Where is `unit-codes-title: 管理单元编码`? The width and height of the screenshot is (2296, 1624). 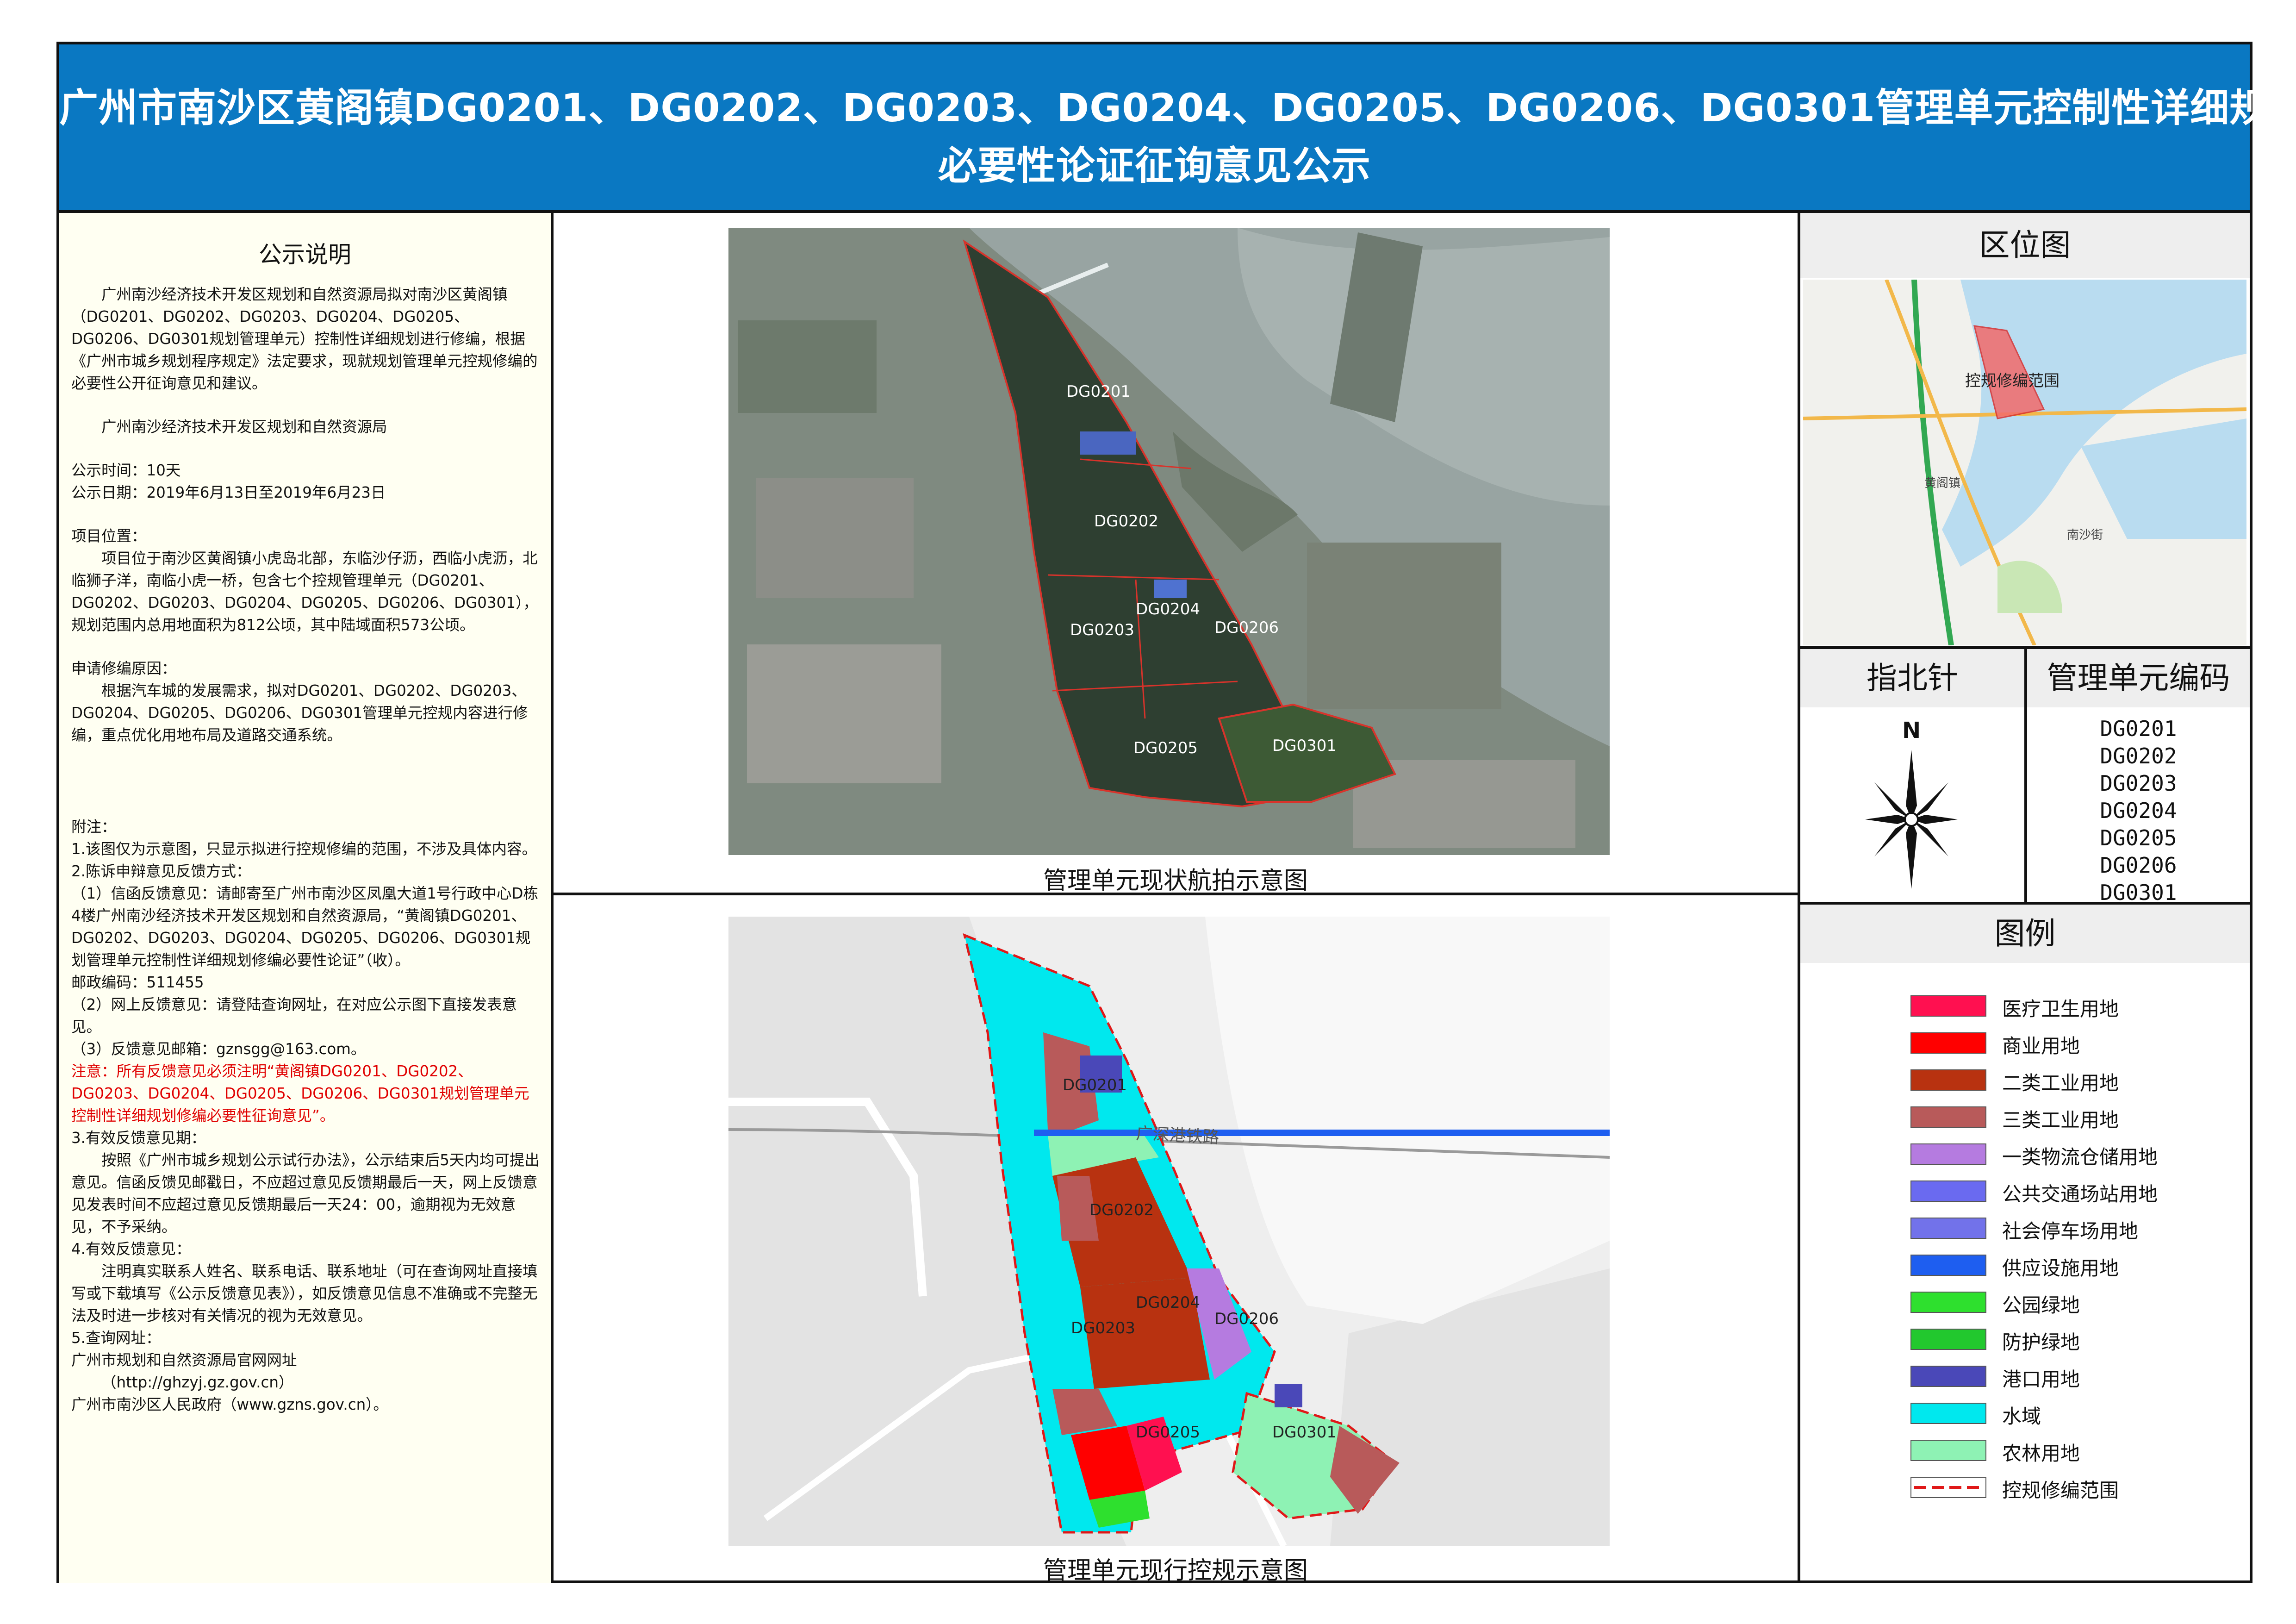 unit-codes-title: 管理单元编码 is located at coordinates (2137, 678).